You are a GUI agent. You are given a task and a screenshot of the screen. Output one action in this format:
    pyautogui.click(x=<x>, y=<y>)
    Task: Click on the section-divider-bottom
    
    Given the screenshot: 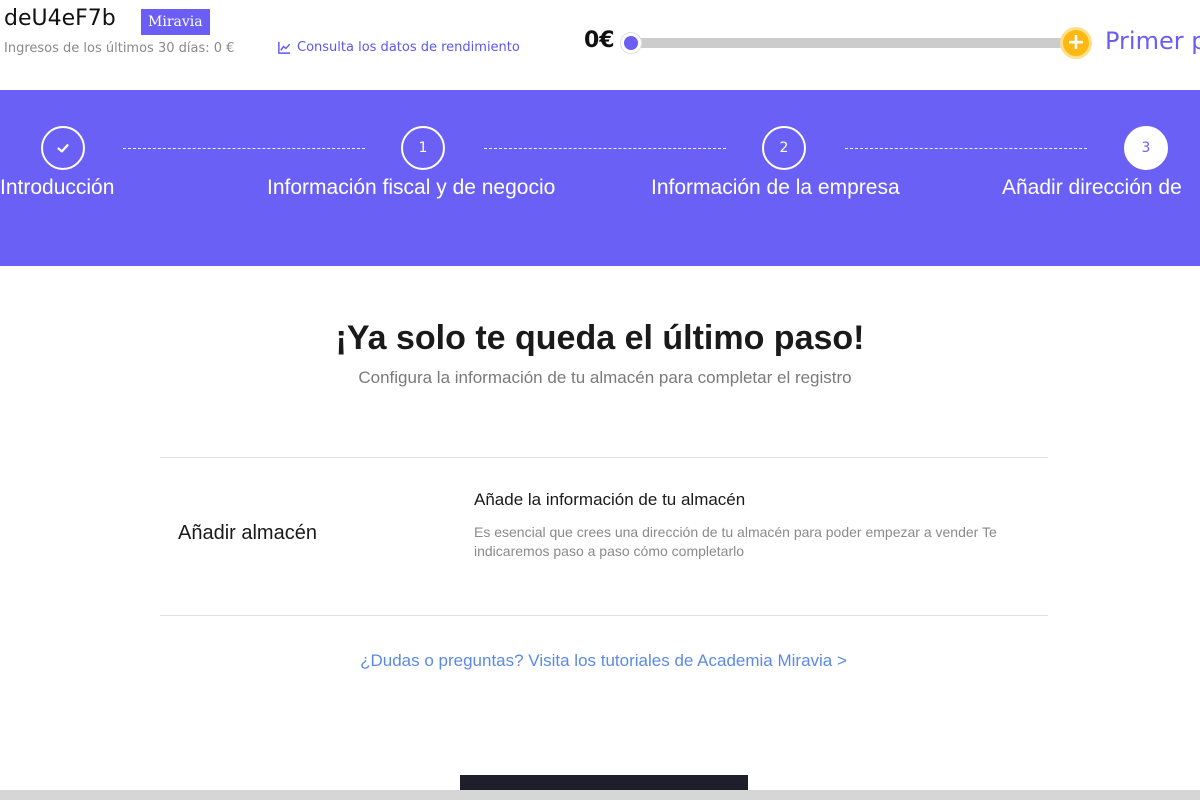 What is the action you would take?
    pyautogui.click(x=604, y=615)
    